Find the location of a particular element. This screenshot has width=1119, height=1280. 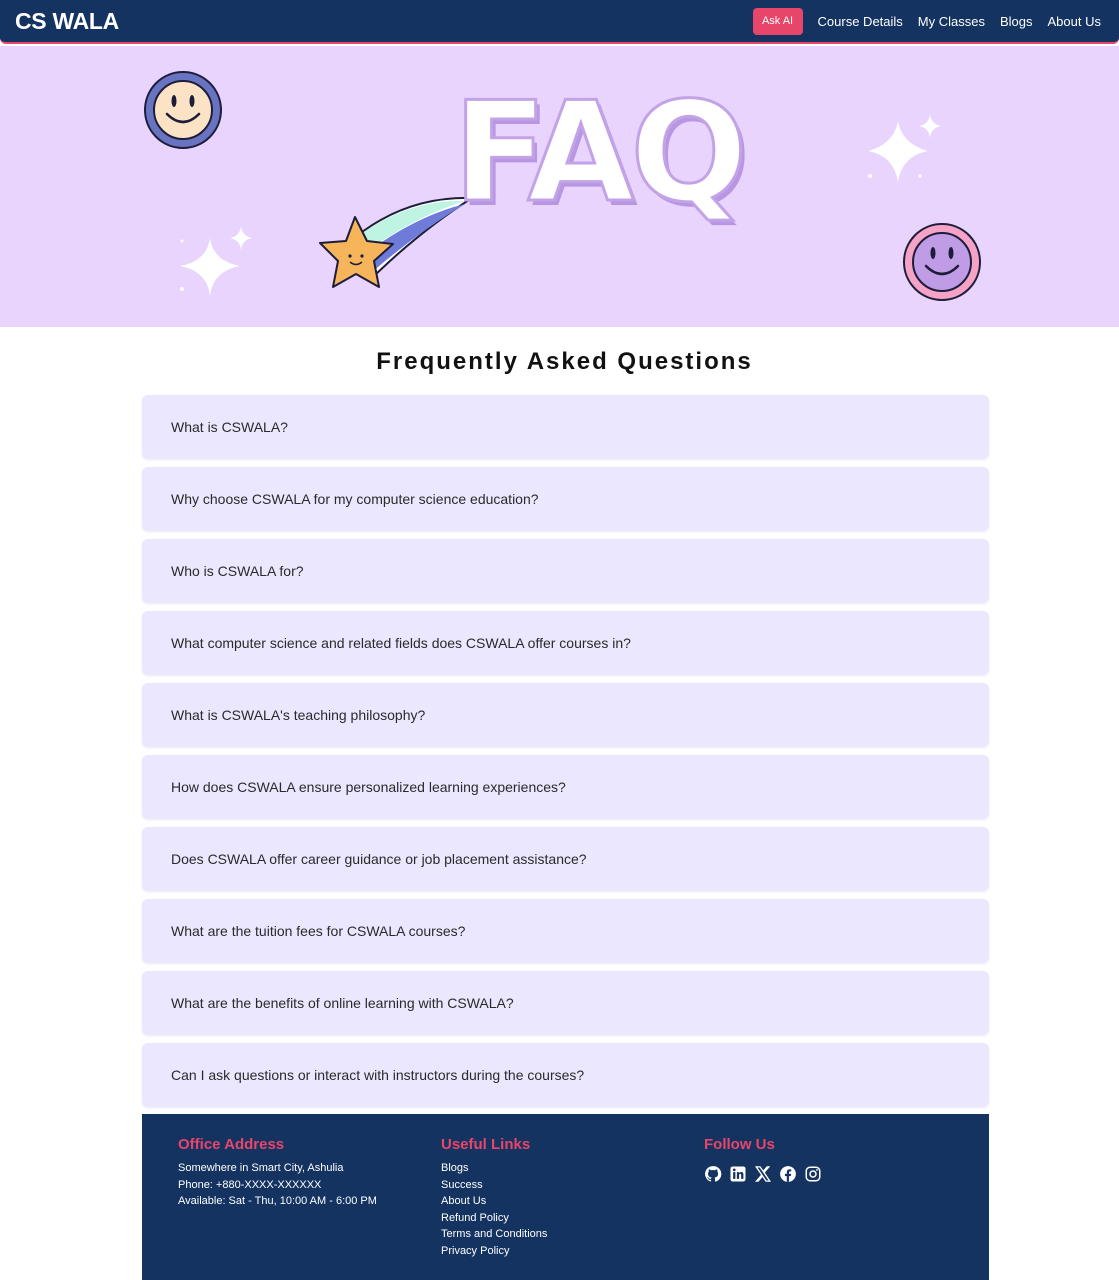

faq-item: What is CSWALA? is located at coordinates (565, 427).